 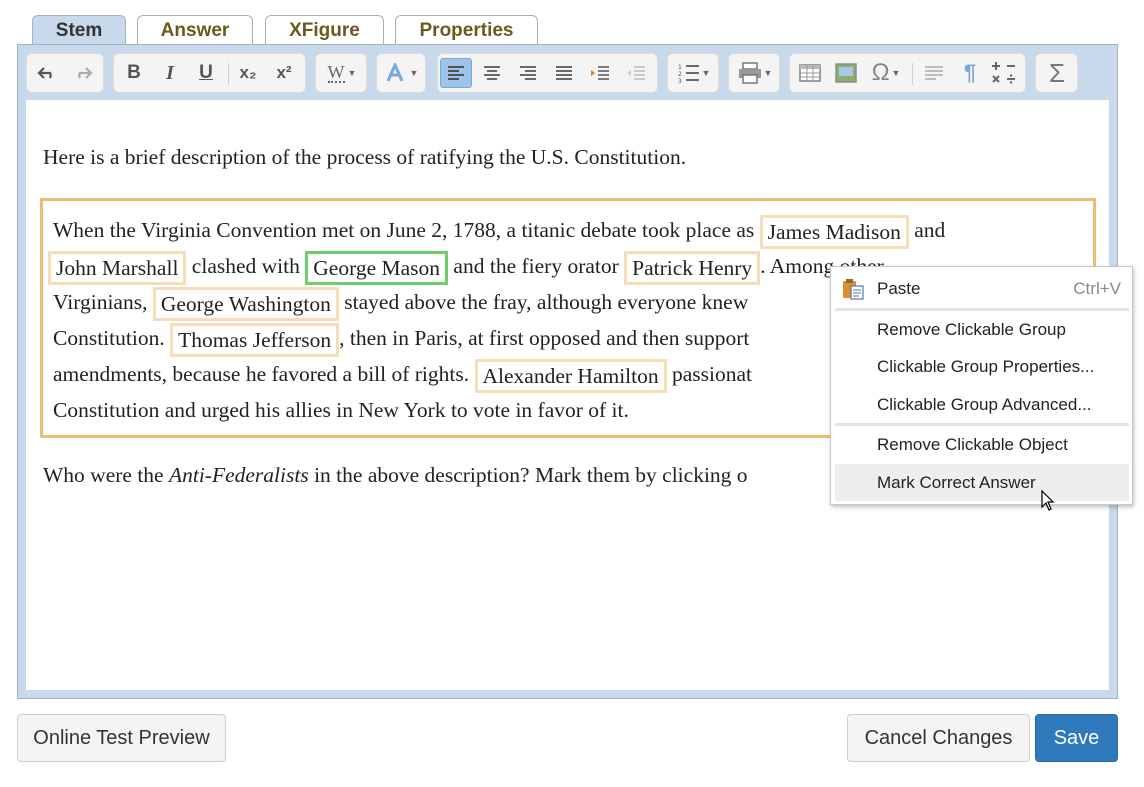 I want to click on save-button: Save, so click(x=1076, y=738).